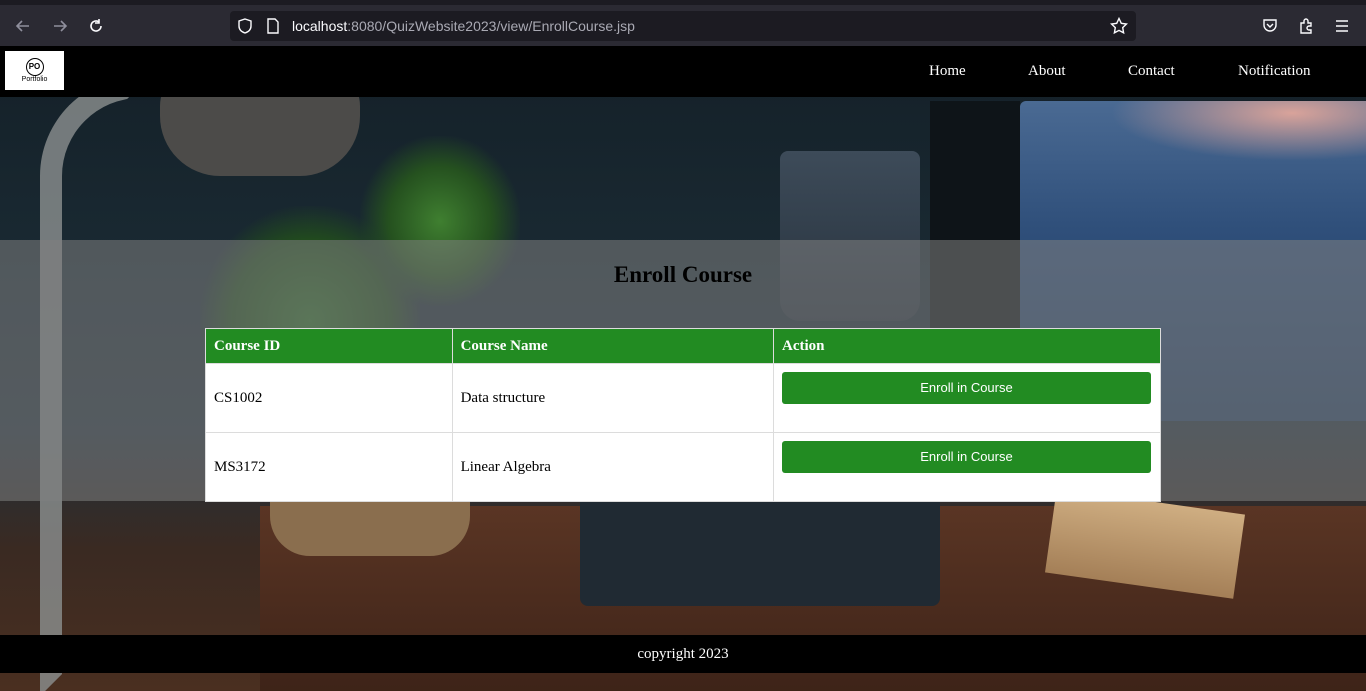  I want to click on course-name-cell: Linear Algebra, so click(612, 467).